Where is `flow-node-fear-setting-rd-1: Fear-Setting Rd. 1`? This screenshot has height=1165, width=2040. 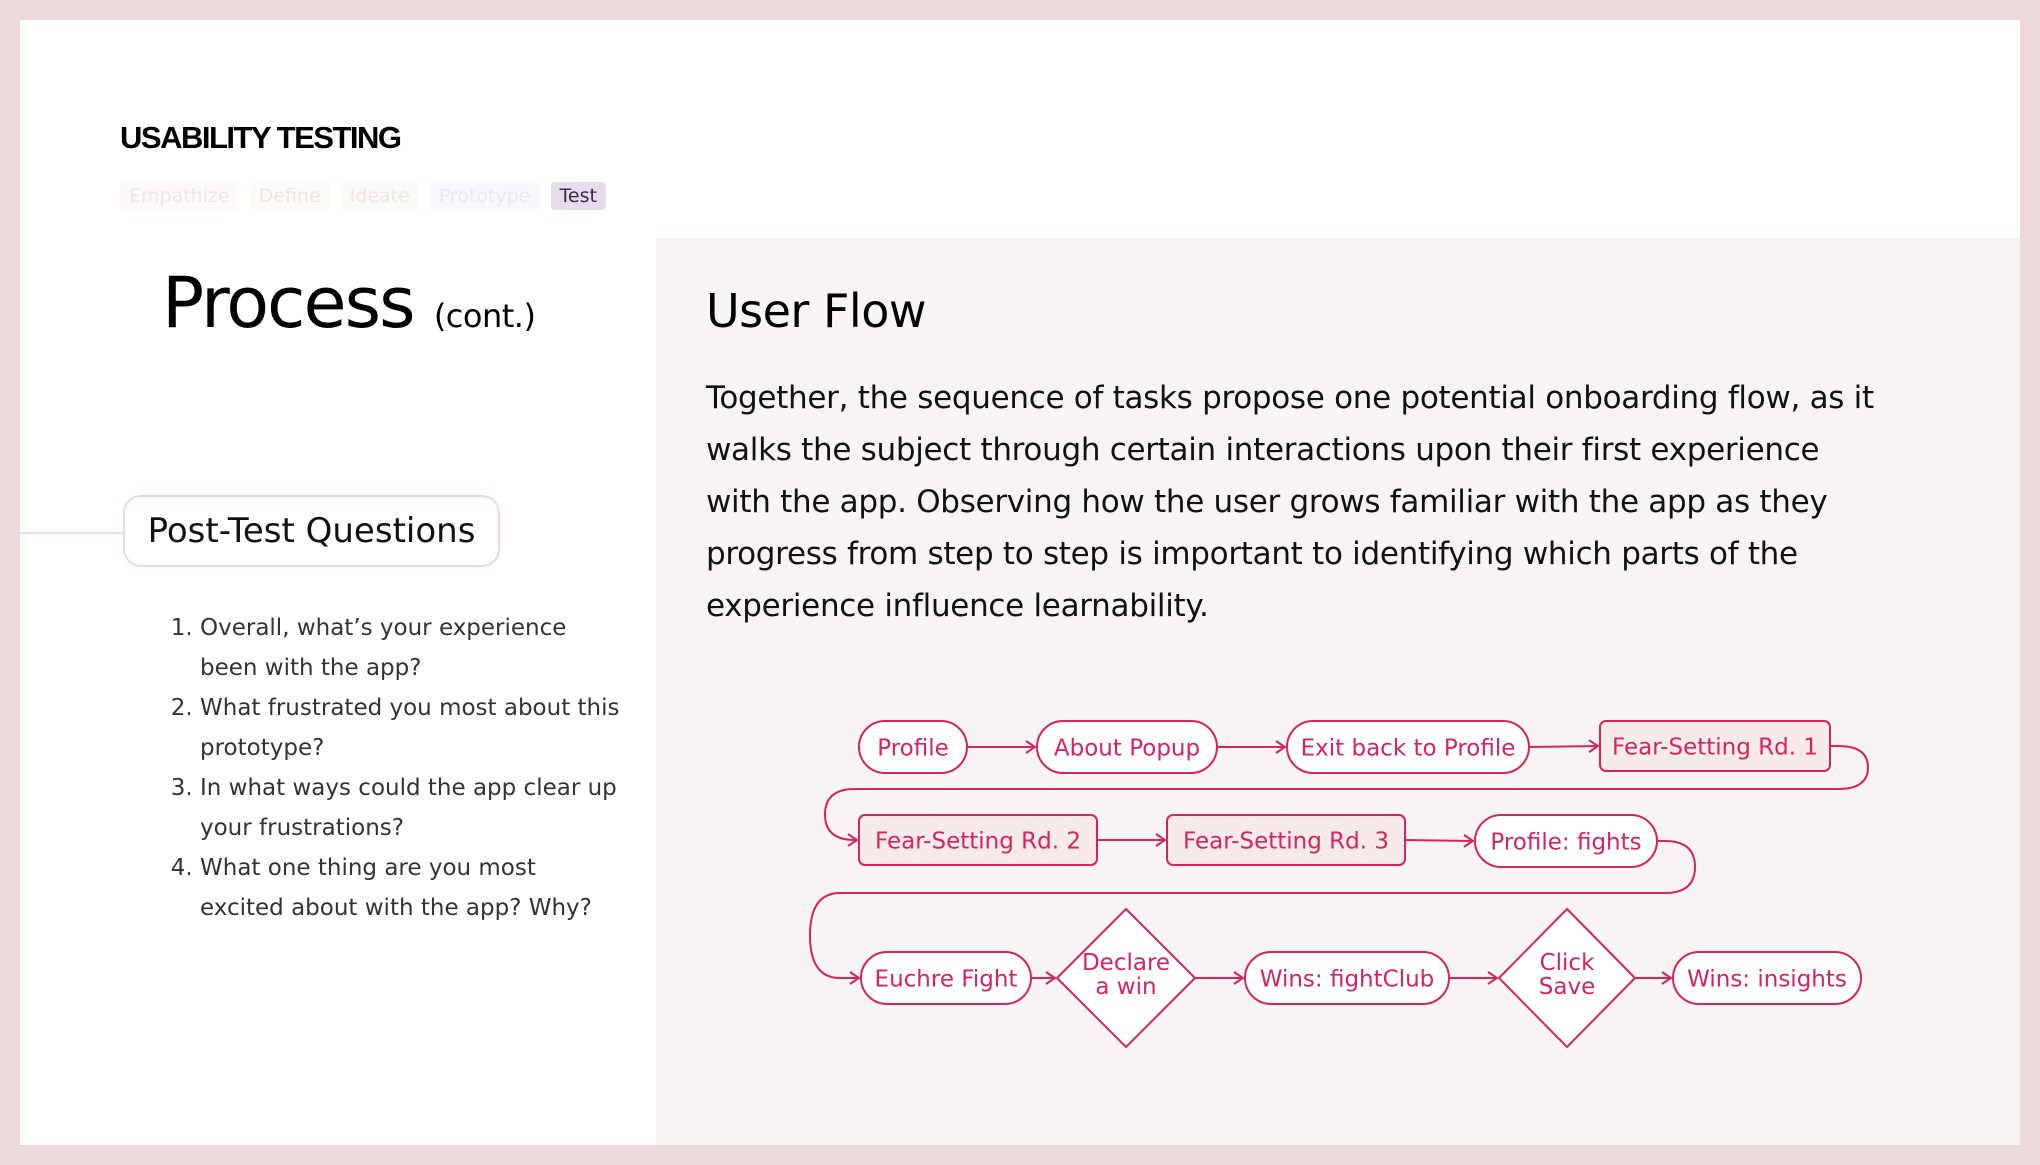
flow-node-fear-setting-rd-1: Fear-Setting Rd. 1 is located at coordinates (1715, 746).